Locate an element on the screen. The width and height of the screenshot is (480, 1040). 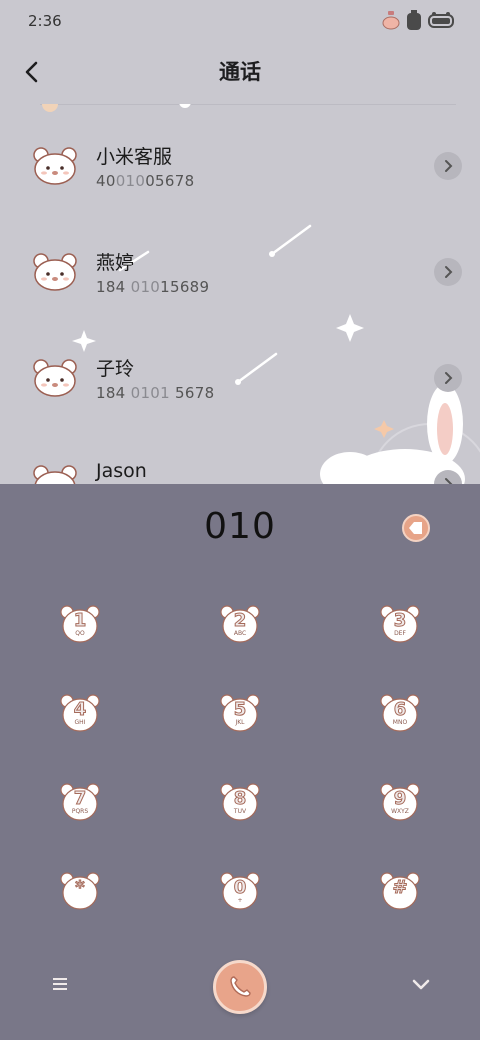
dial-key: 1 QO is located at coordinates (80, 624).